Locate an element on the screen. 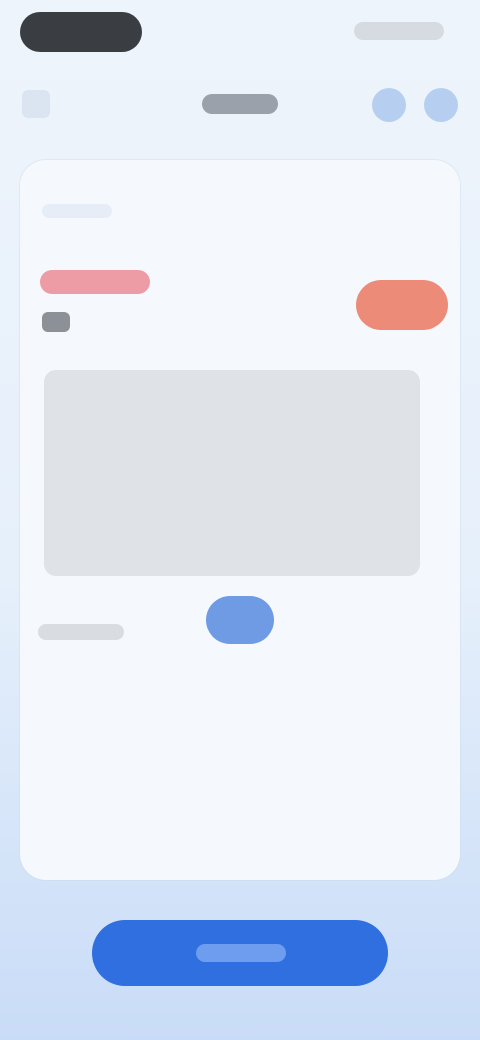  info-label is located at coordinates (81, 632).